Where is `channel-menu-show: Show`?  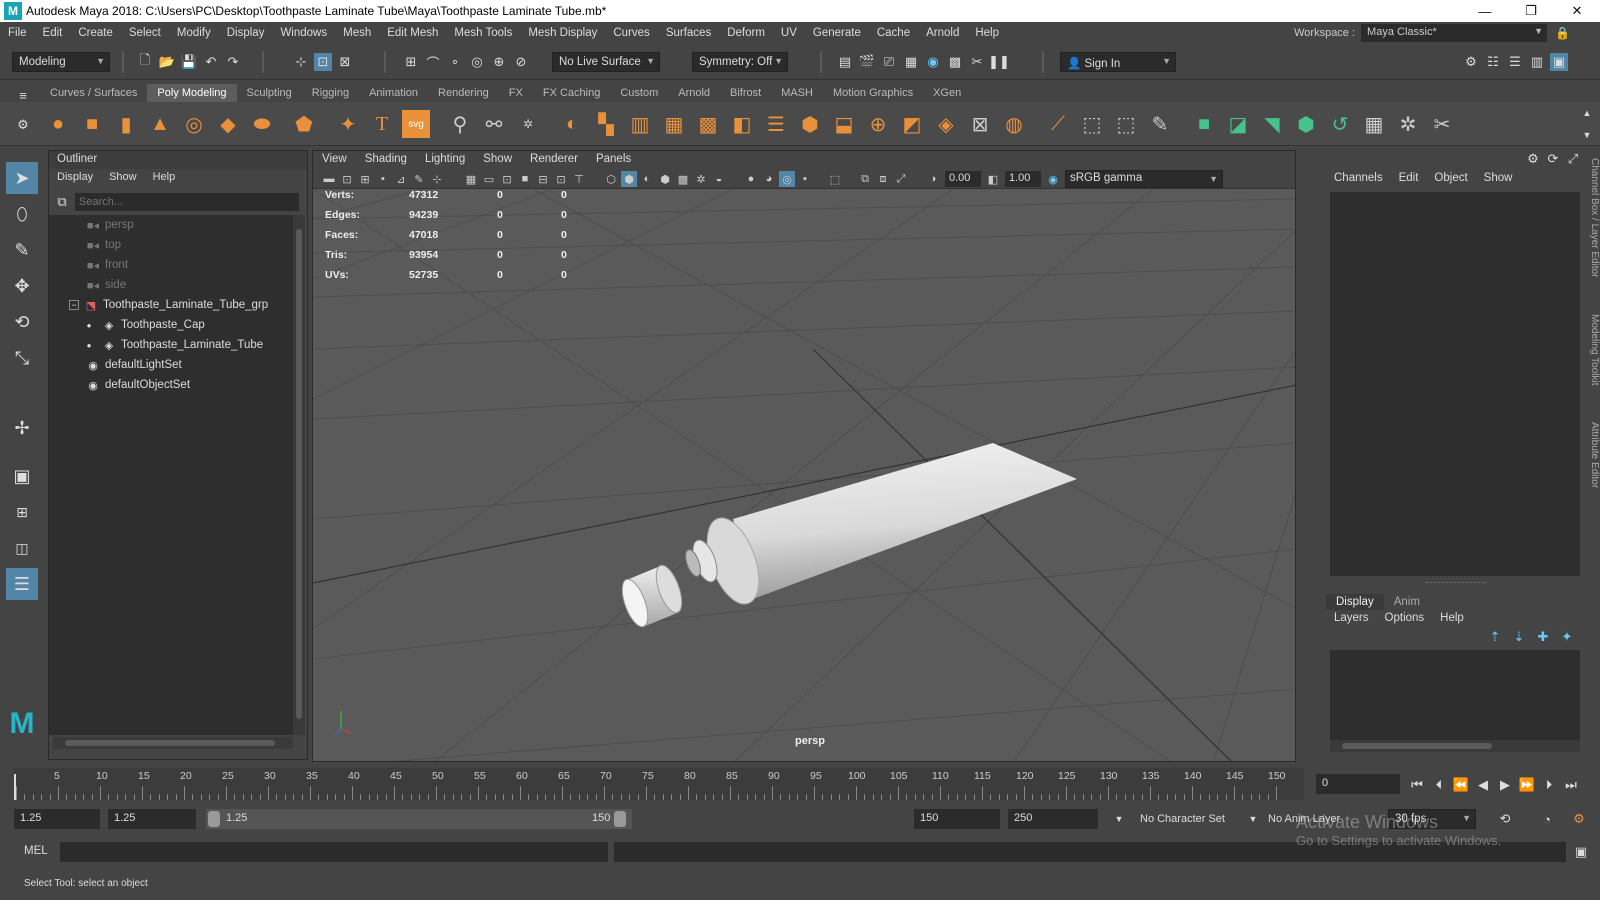
channel-menu-show: Show is located at coordinates (1498, 178).